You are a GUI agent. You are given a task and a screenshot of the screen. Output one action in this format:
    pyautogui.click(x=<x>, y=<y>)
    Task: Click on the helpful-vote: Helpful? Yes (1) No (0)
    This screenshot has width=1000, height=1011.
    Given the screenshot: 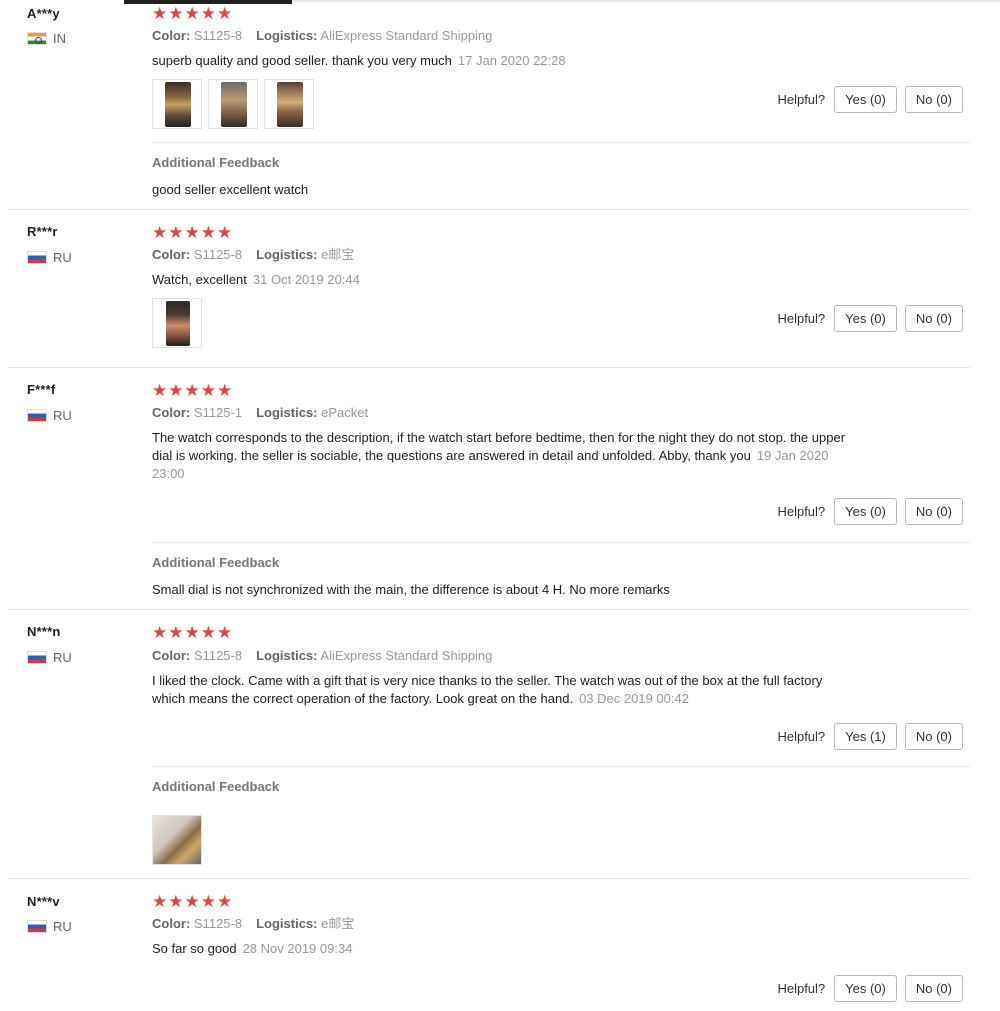 What is the action you would take?
    pyautogui.click(x=870, y=736)
    